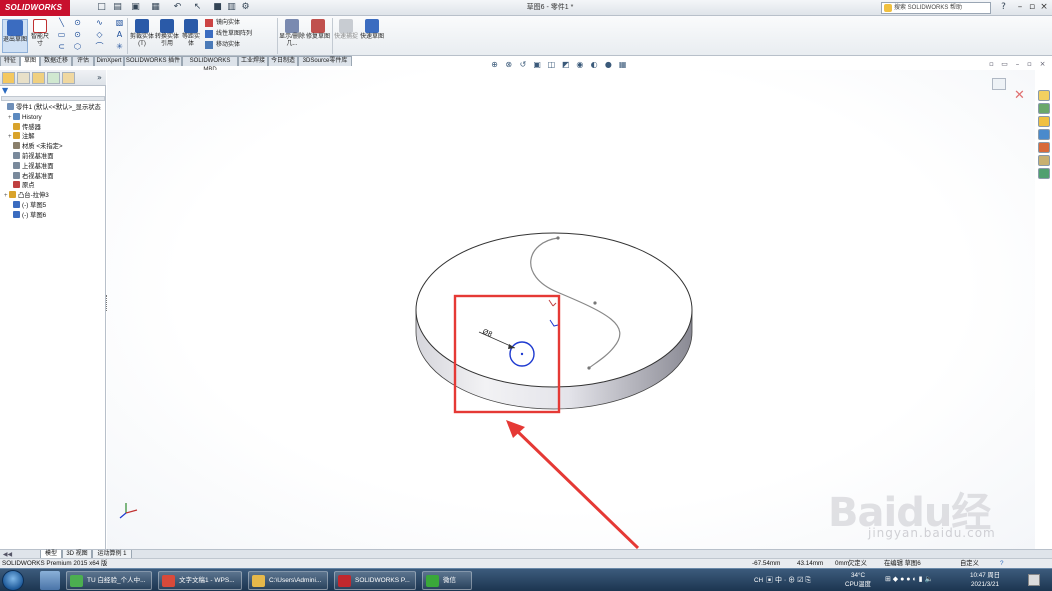  What do you see at coordinates (99, 47) in the screenshot?
I see `arc-icon: ⌒` at bounding box center [99, 47].